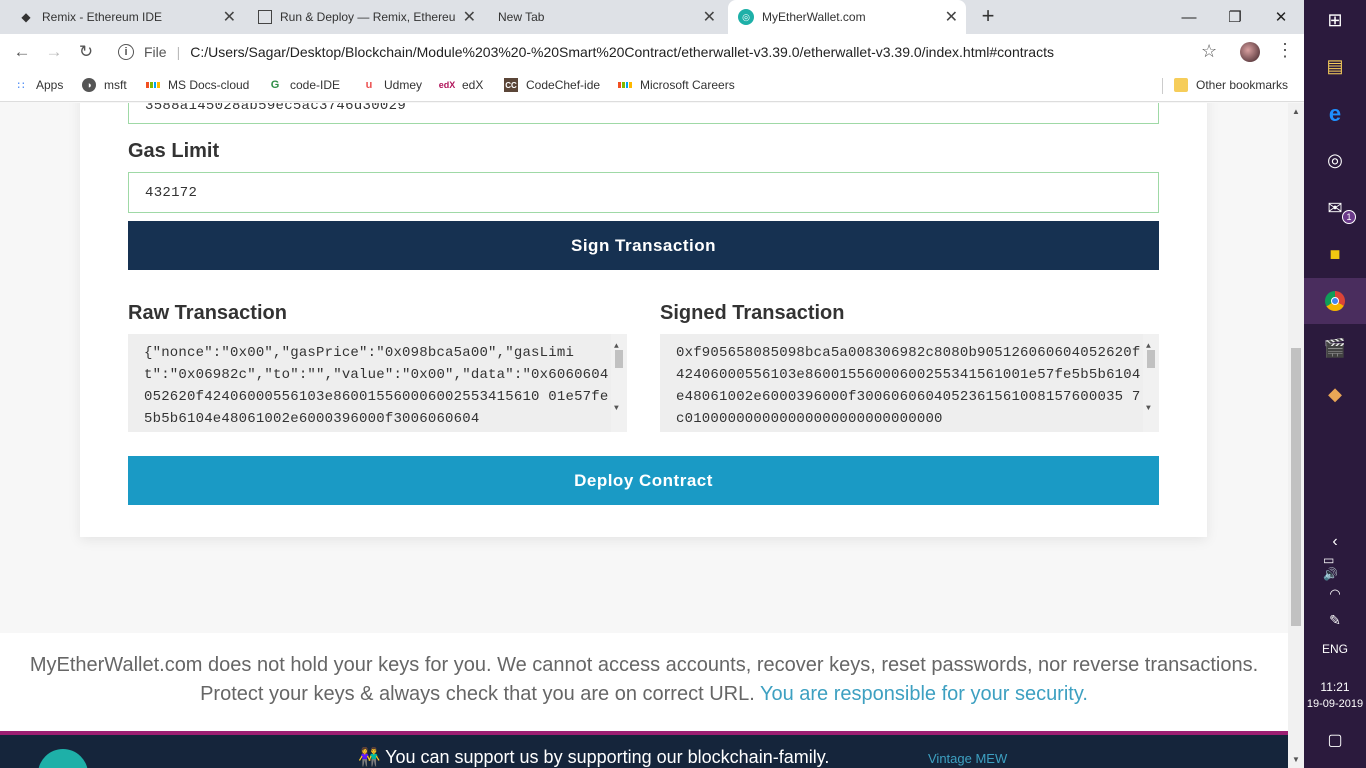 The width and height of the screenshot is (1366, 768). What do you see at coordinates (1335, 160) in the screenshot?
I see `groove-music-icon: ◎` at bounding box center [1335, 160].